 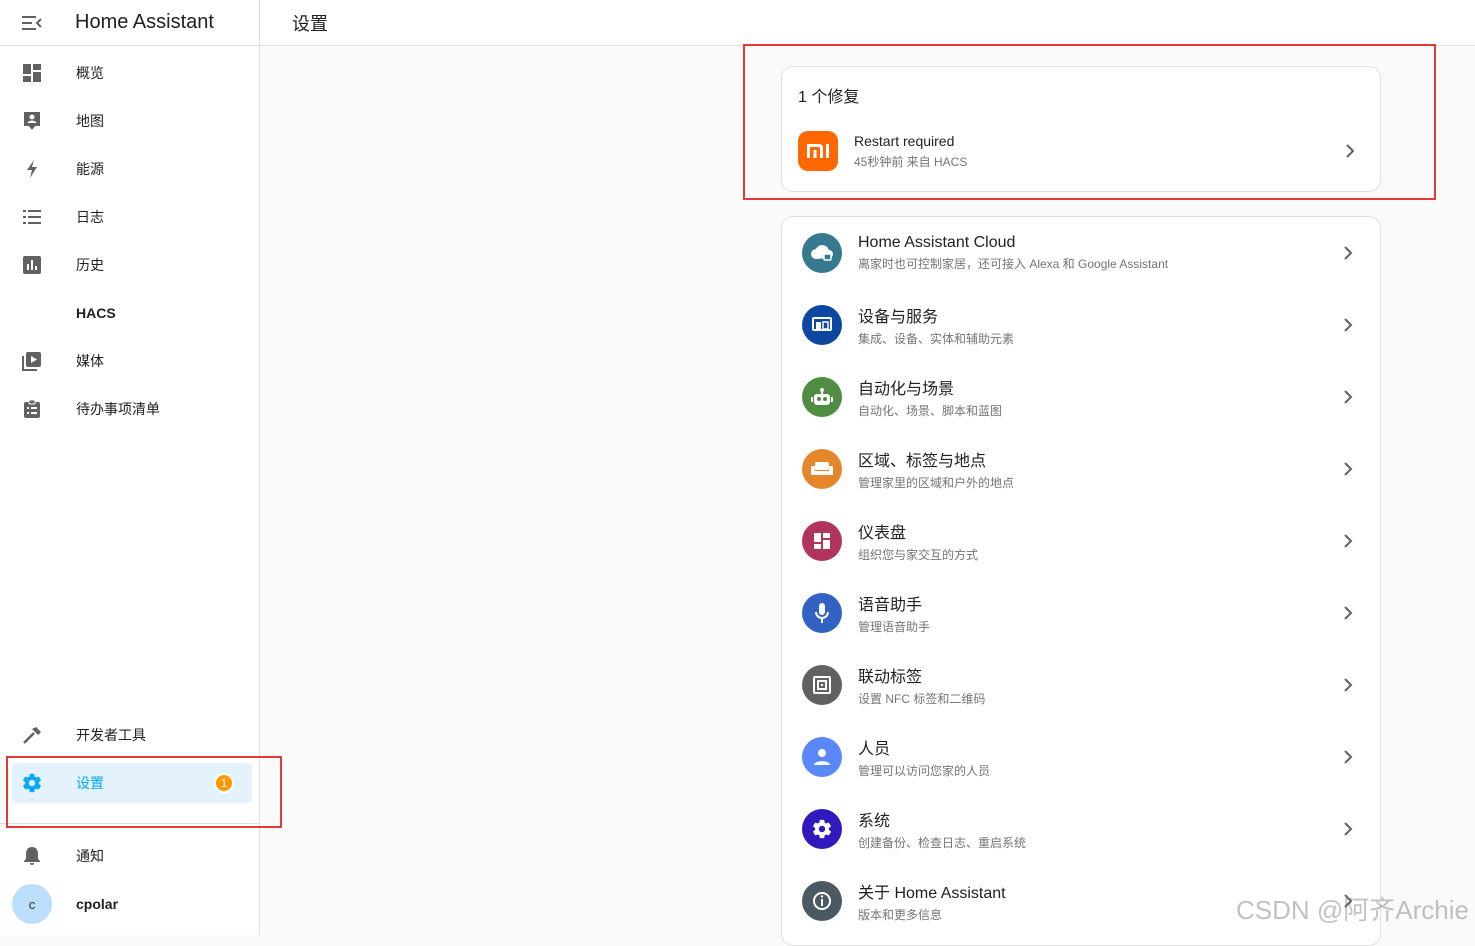 What do you see at coordinates (90, 217) in the screenshot?
I see `sidebar-item-label: 日志` at bounding box center [90, 217].